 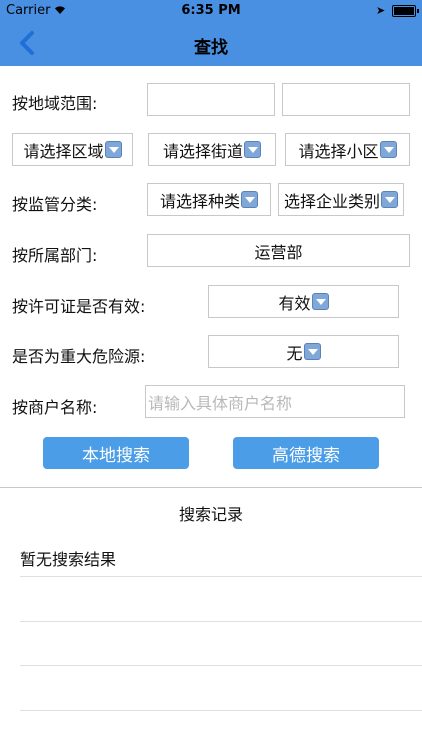 What do you see at coordinates (338, 151) in the screenshot?
I see `community-select-label: 请选择小区` at bounding box center [338, 151].